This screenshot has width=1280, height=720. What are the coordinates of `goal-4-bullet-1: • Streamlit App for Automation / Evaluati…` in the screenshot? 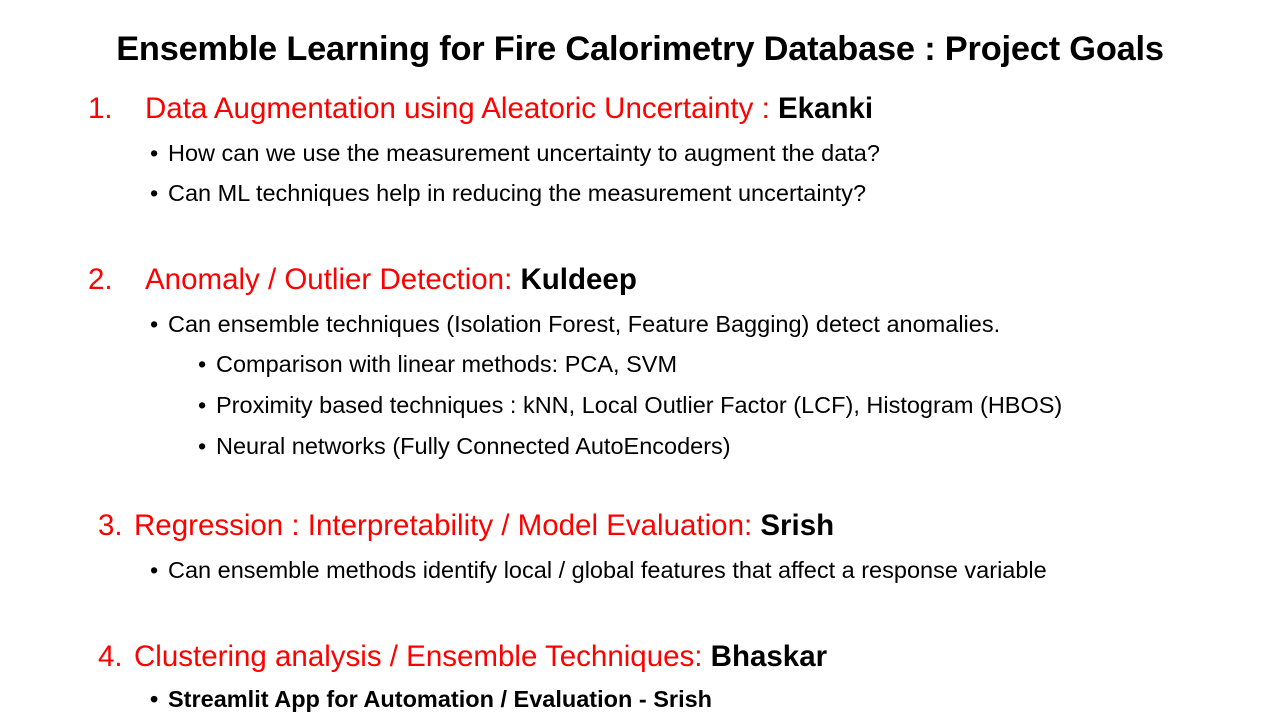 It's located at (431, 699).